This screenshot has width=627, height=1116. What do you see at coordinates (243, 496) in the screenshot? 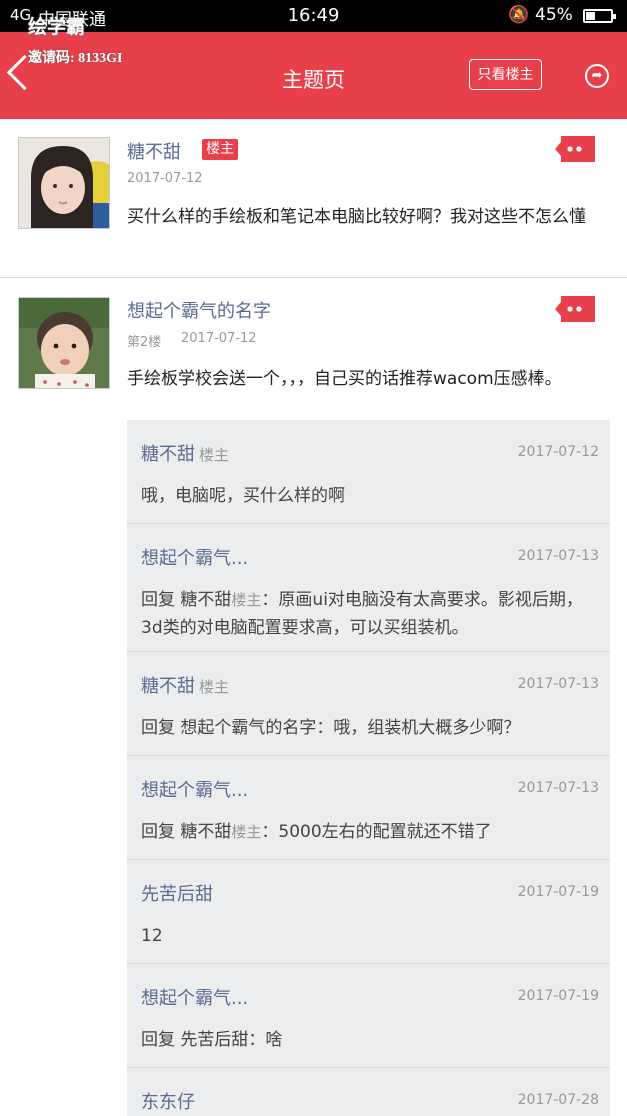
I see `reply-text: 哦，电脑呢，买什么样的啊` at bounding box center [243, 496].